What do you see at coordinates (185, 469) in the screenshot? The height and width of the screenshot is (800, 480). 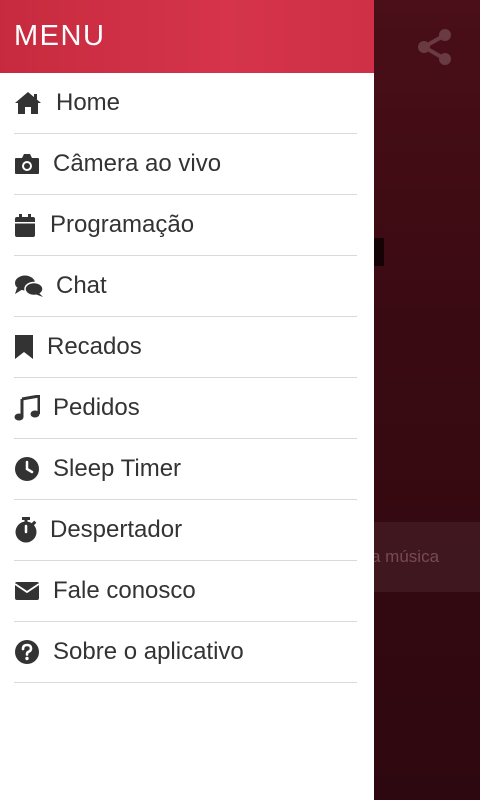 I see `menu-item-sleep-timer: Sleep Timer` at bounding box center [185, 469].